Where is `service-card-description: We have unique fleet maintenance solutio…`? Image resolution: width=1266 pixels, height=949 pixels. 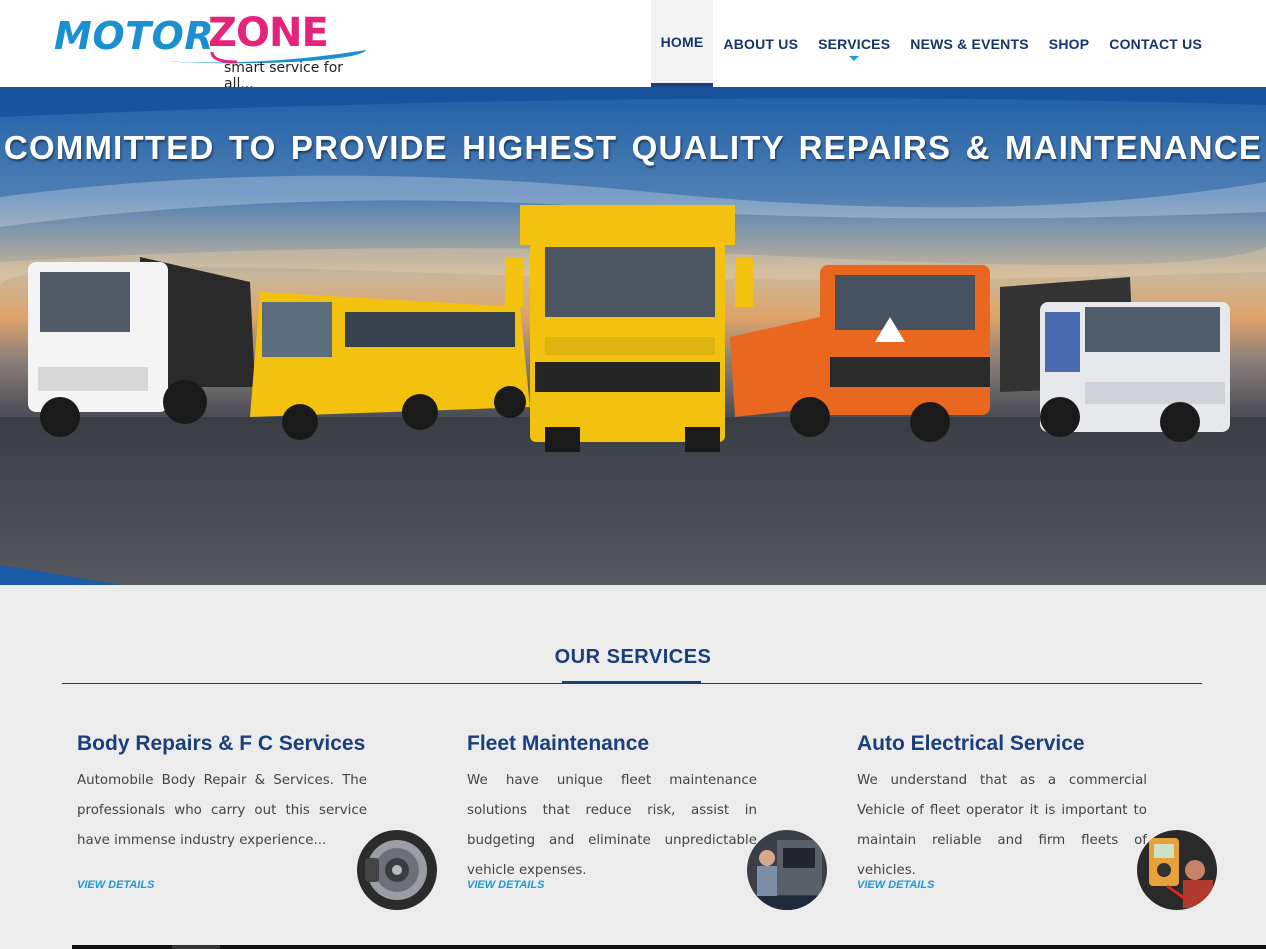 service-card-description: We have unique fleet maintenance solutio… is located at coordinates (612, 825).